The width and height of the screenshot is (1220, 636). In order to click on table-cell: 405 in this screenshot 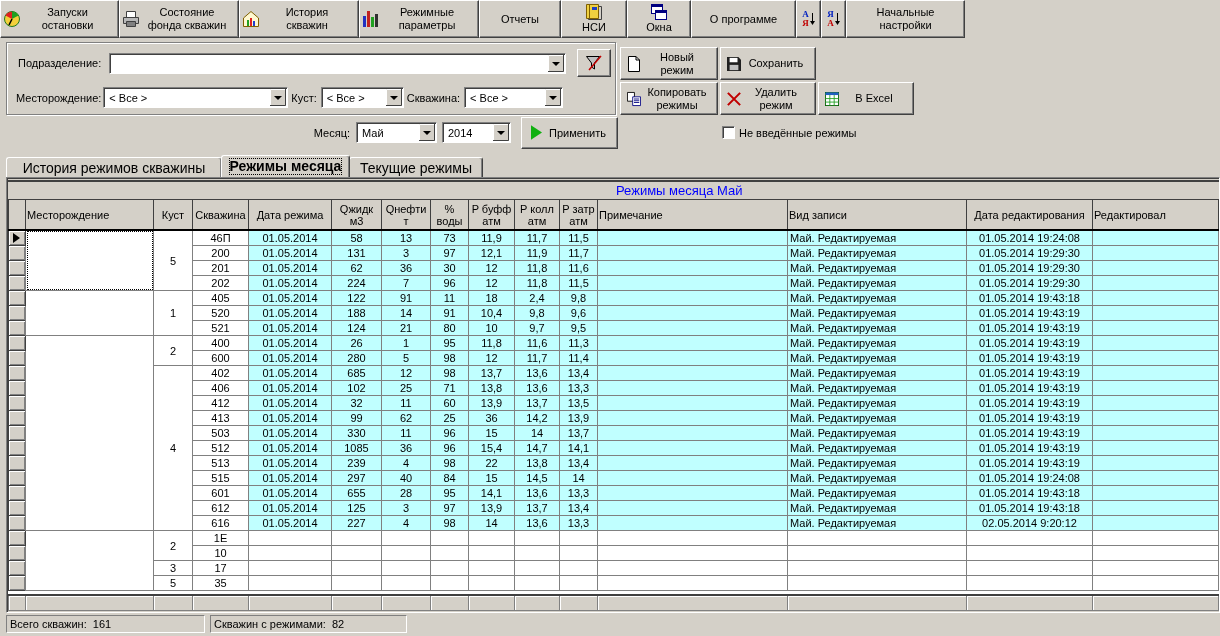, I will do `click(220, 298)`.